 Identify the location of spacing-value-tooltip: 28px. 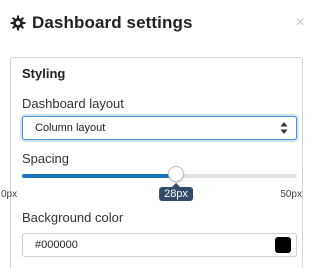
(176, 192).